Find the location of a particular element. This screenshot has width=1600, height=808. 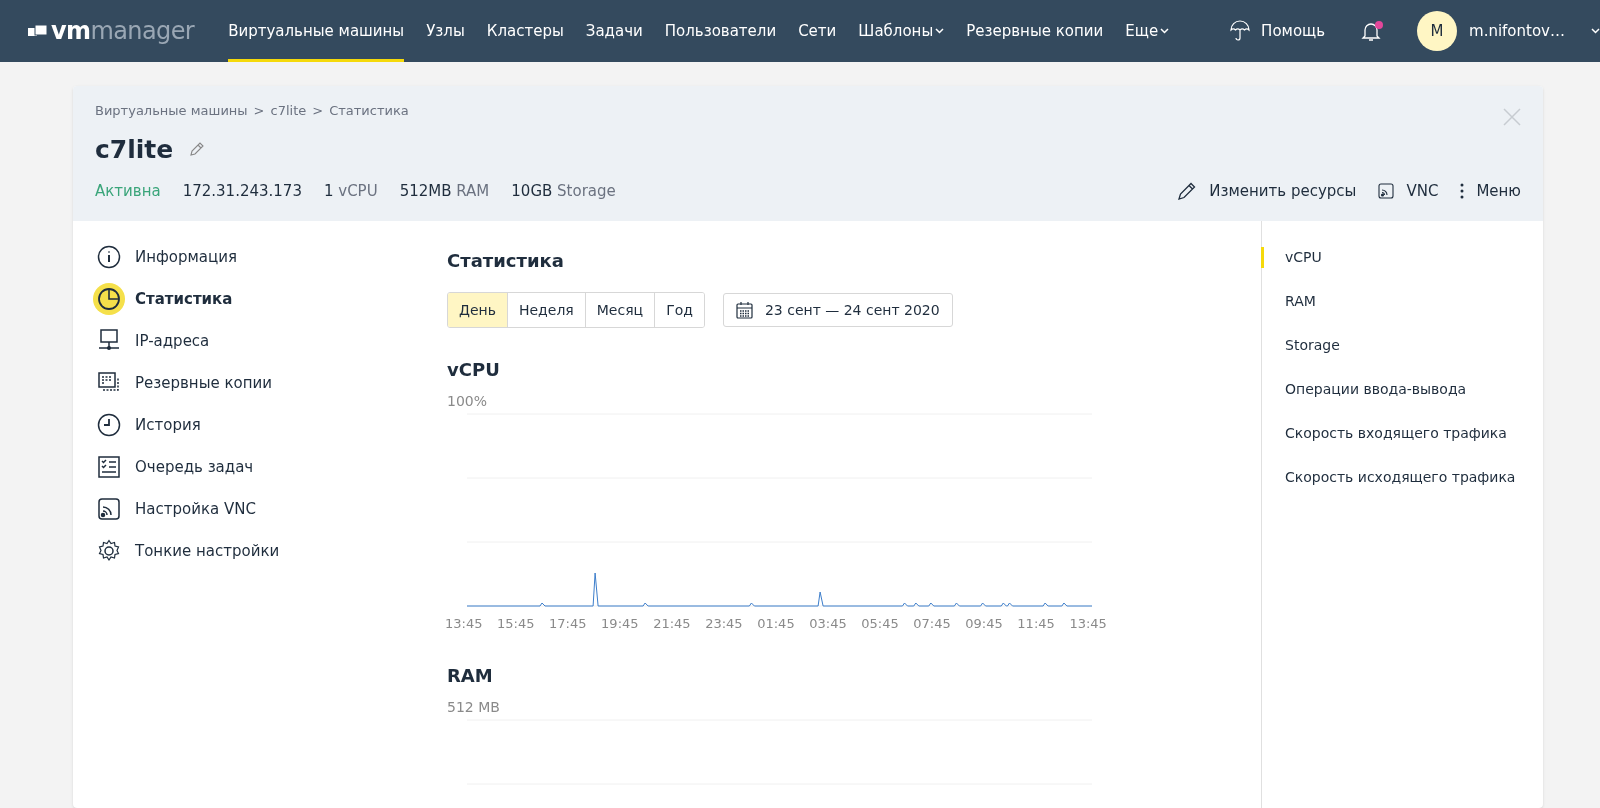

pie-chart-icon is located at coordinates (109, 299).